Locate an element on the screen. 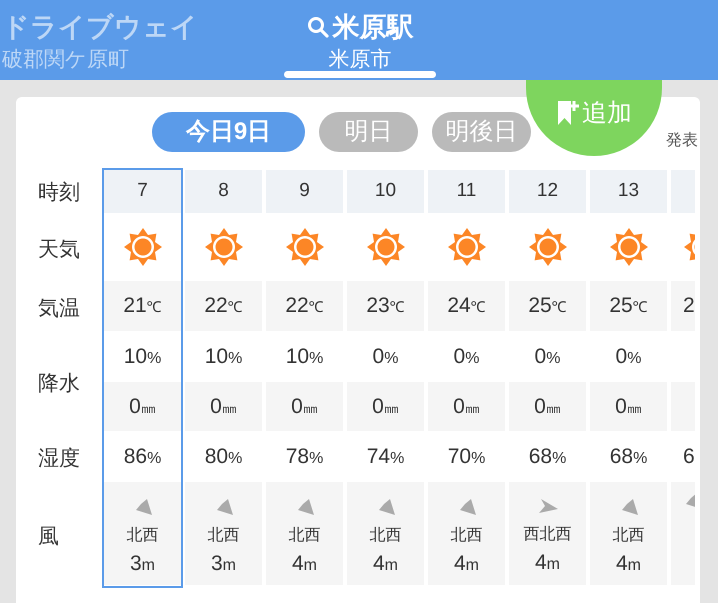 The height and width of the screenshot is (603, 718). announcement-time: 発表 is located at coordinates (682, 140).